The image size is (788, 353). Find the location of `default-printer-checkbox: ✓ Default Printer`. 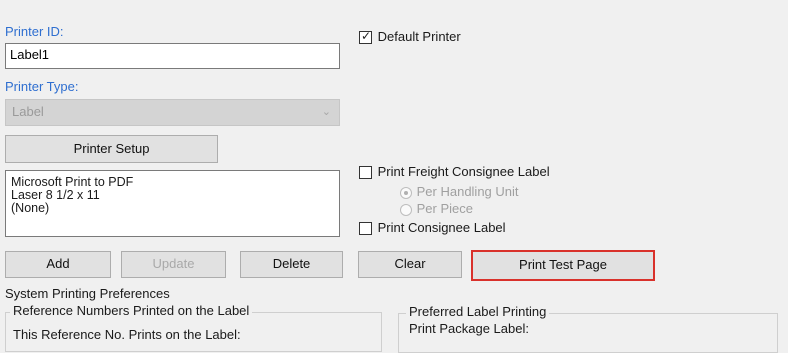

default-printer-checkbox: ✓ Default Printer is located at coordinates (410, 37).